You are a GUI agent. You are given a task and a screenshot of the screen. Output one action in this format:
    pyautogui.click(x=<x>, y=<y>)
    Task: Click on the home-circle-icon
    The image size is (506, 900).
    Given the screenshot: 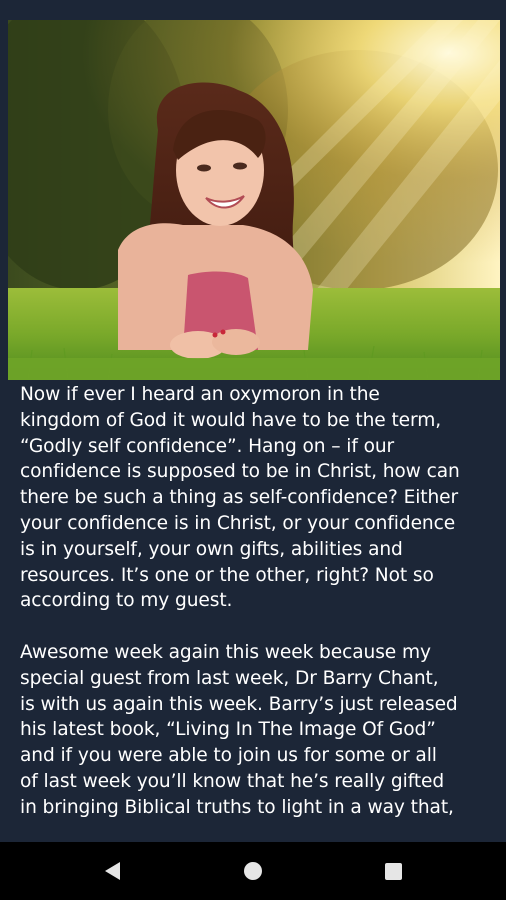 What is the action you would take?
    pyautogui.click(x=253, y=871)
    